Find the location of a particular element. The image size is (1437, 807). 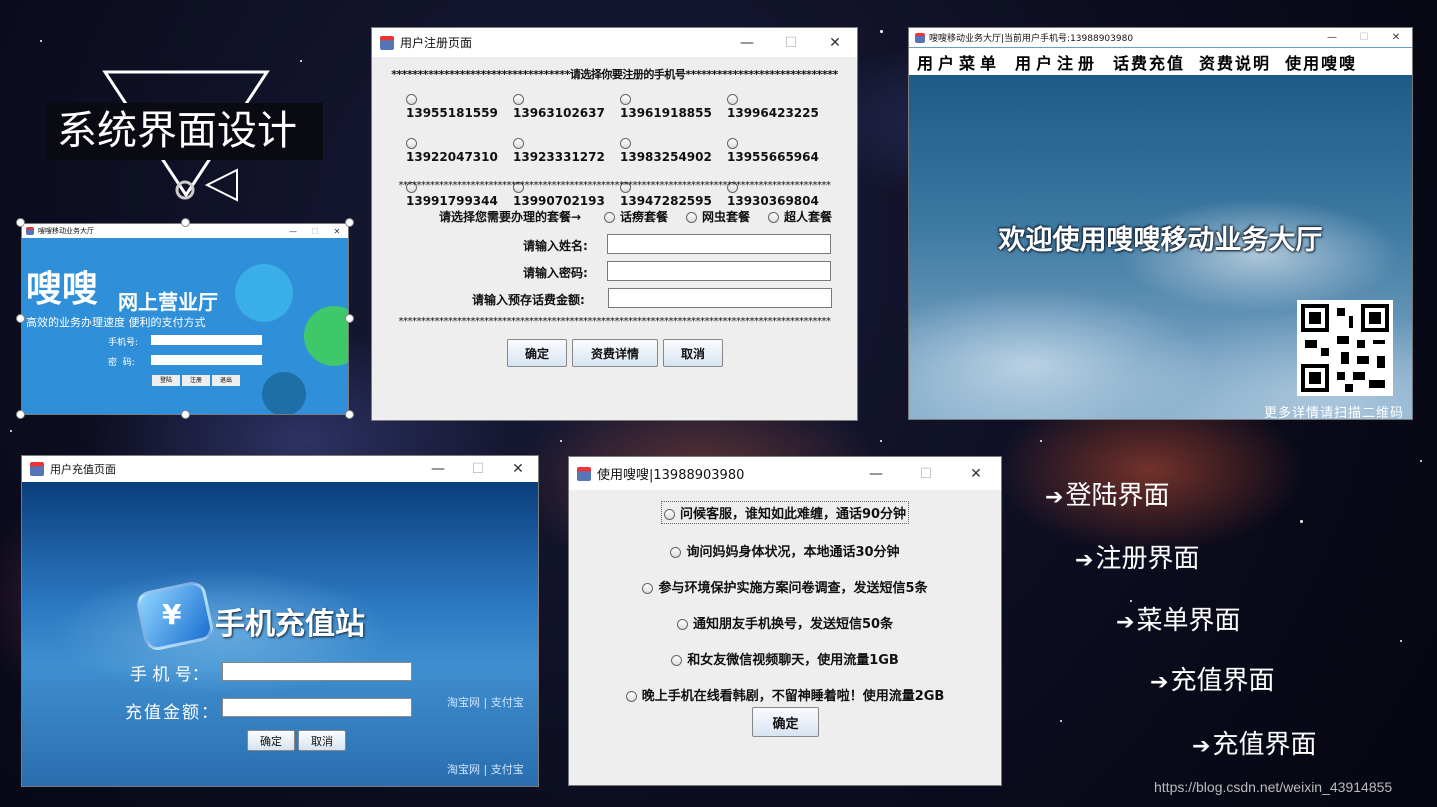

usage-option-4: 通知朋友手机换号，发送短信50条 is located at coordinates (784, 622).